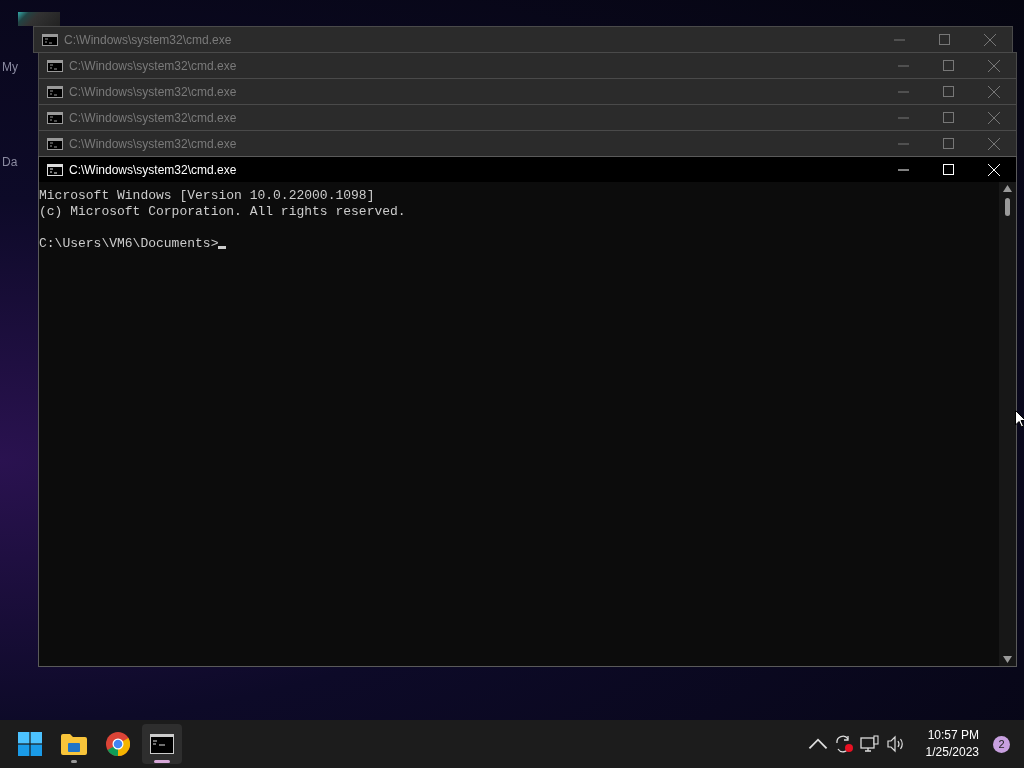 The width and height of the screenshot is (1024, 768). Describe the element at coordinates (1007, 188) in the screenshot. I see `scroll-up-icon` at that location.